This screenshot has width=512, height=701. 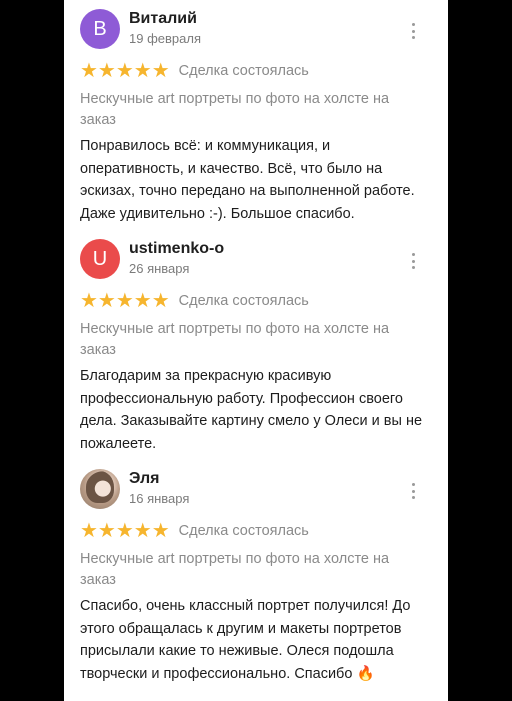 I want to click on avatar-photo, so click(x=100, y=487).